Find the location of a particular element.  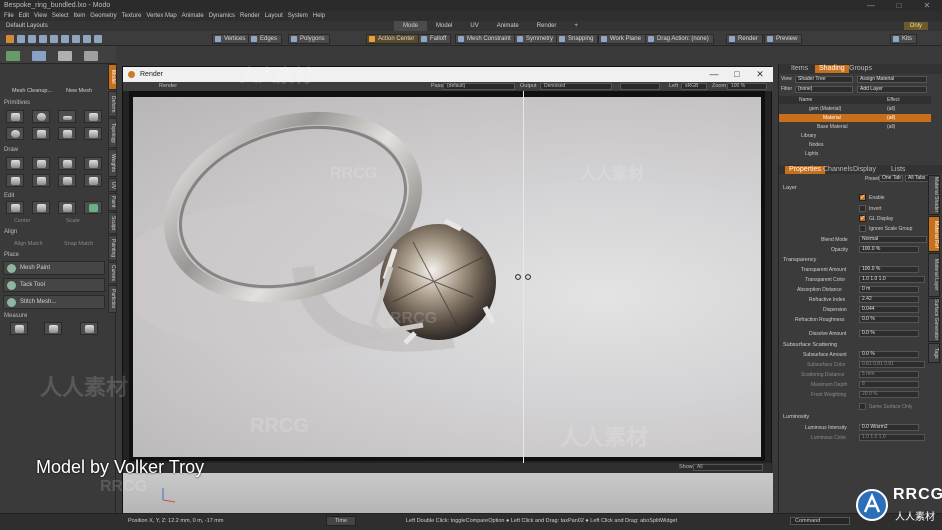

curve-measure-button is located at coordinates (53, 328).